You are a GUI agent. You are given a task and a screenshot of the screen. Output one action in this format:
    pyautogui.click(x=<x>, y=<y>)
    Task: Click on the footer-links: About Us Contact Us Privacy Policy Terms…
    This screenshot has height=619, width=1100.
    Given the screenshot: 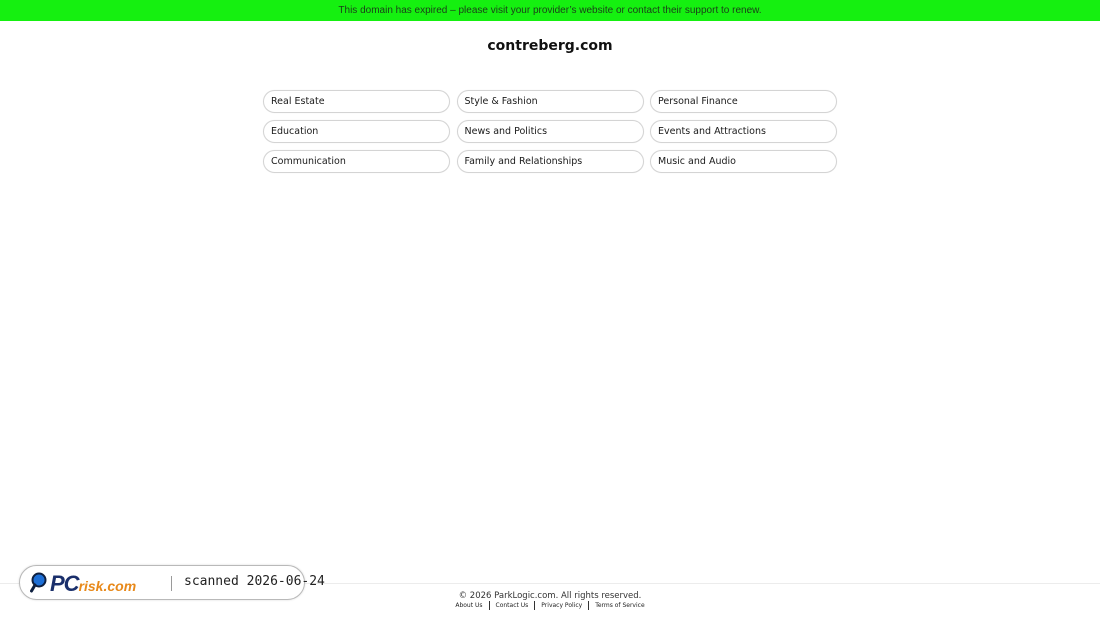 What is the action you would take?
    pyautogui.click(x=550, y=605)
    